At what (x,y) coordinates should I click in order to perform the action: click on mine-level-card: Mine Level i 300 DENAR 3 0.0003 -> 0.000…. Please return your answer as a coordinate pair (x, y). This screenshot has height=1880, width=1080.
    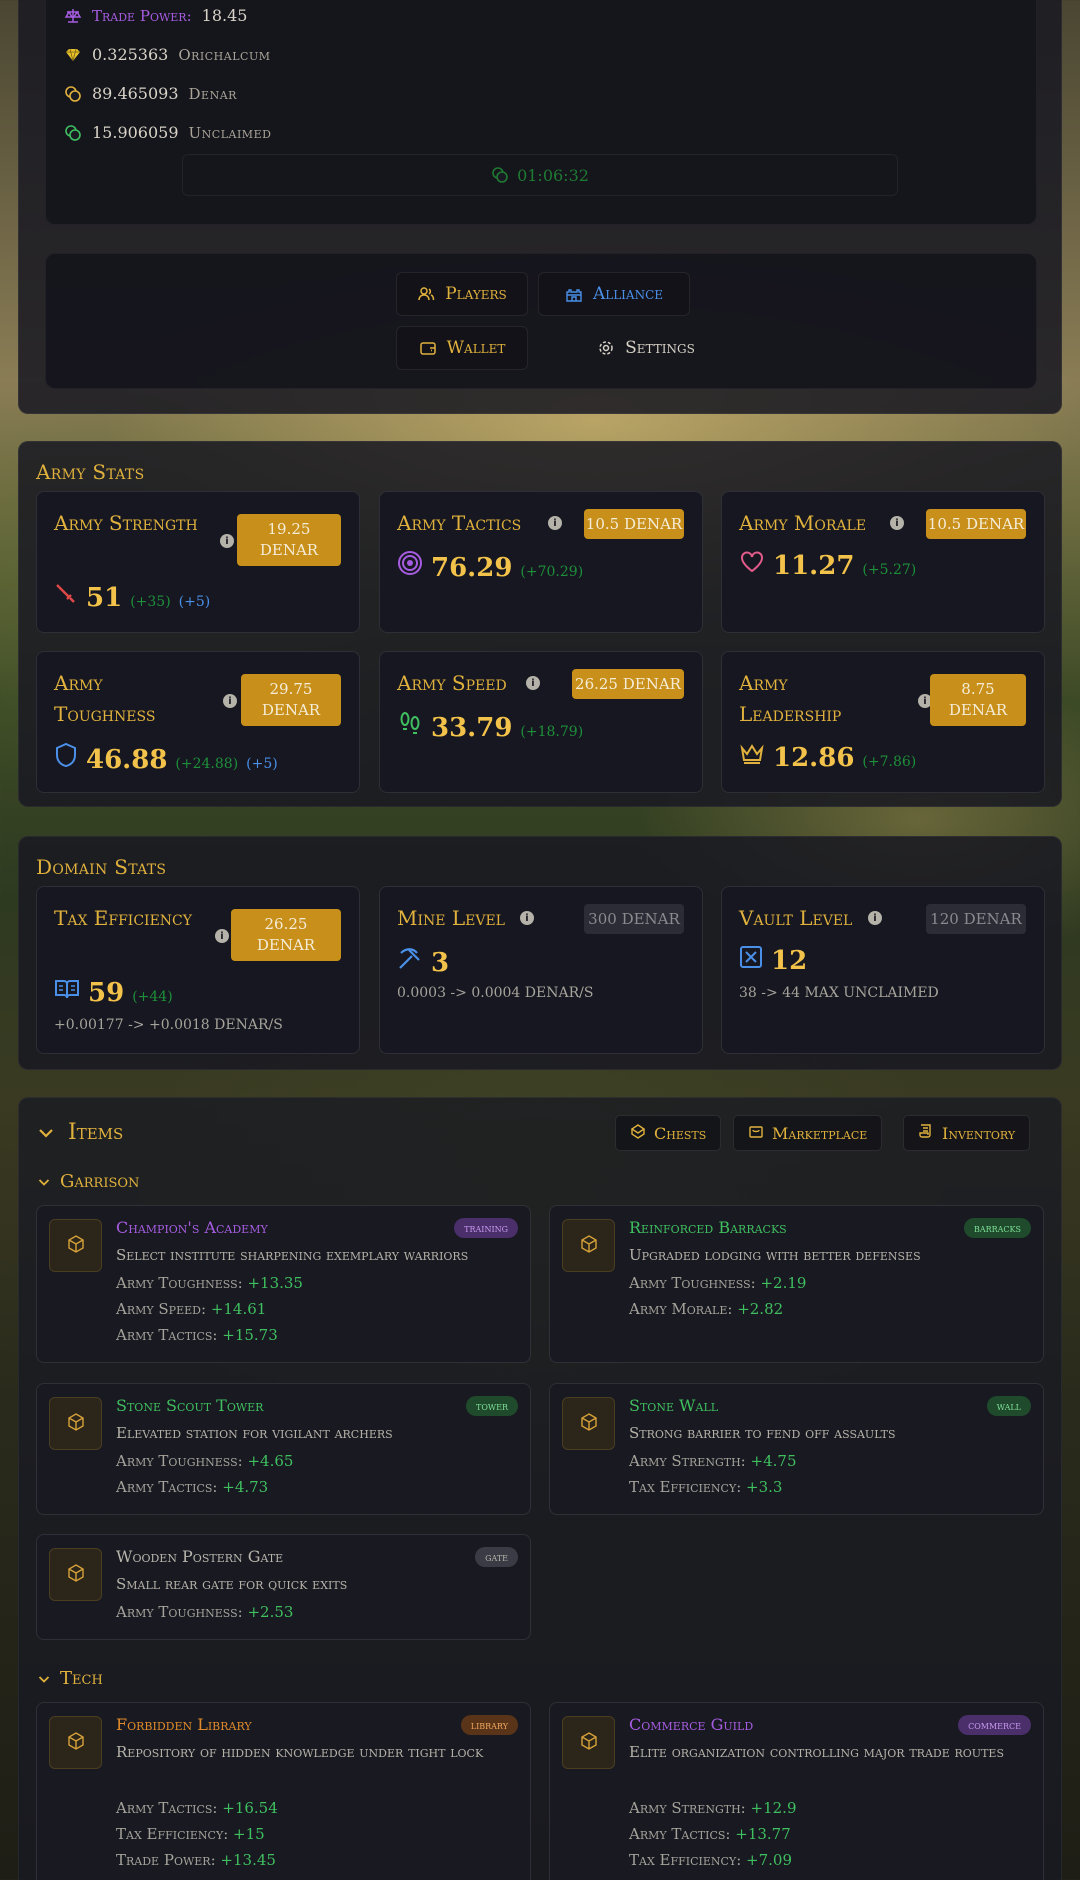
    Looking at the image, I should click on (541, 970).